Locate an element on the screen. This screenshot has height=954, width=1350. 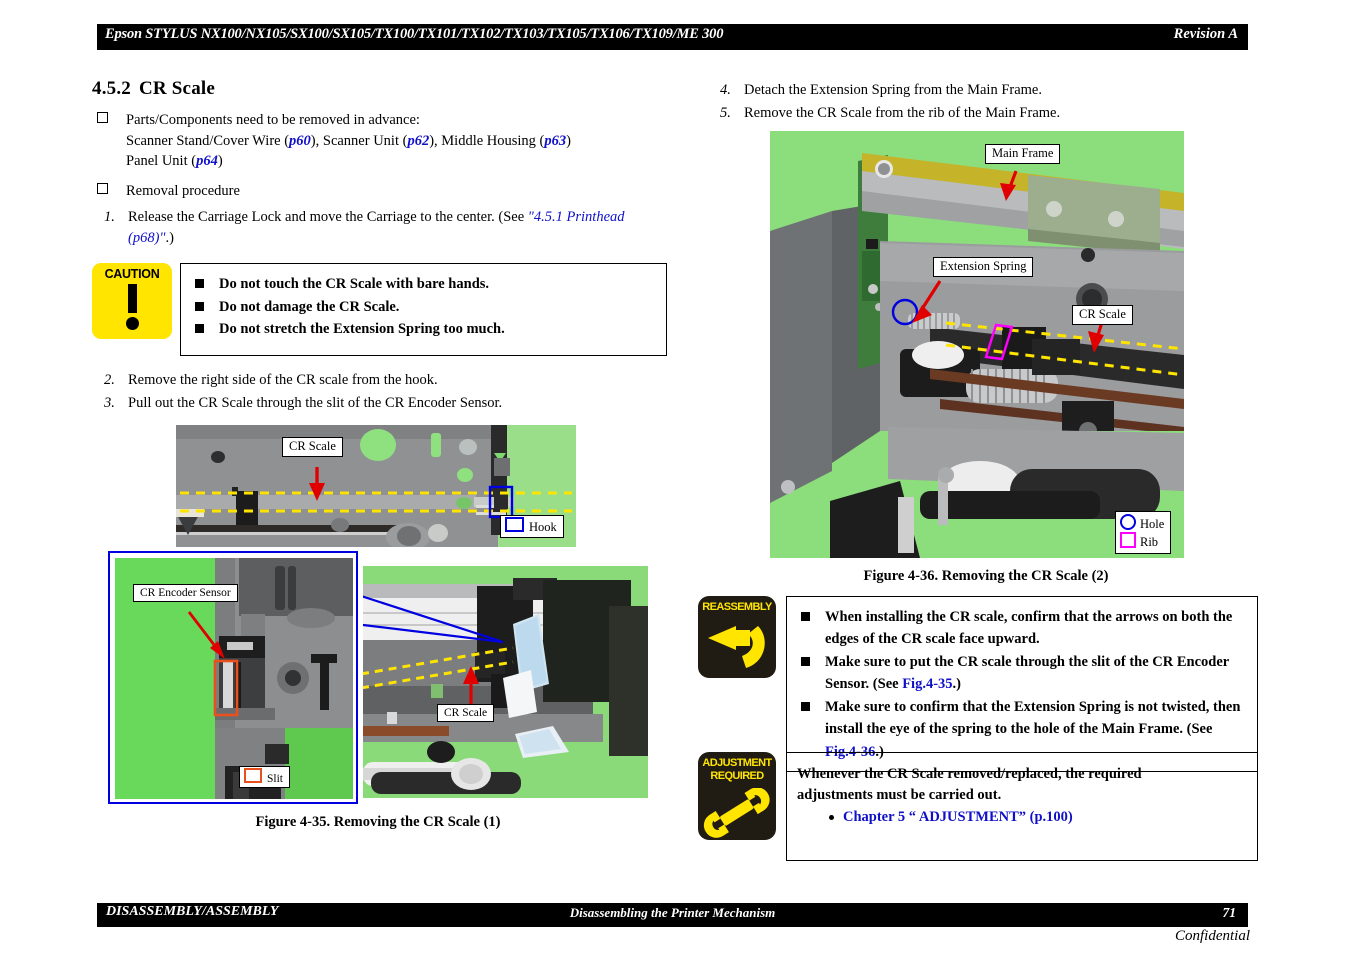
adjustment-line-2: adjustments must be carried out. is located at coordinates (899, 795).